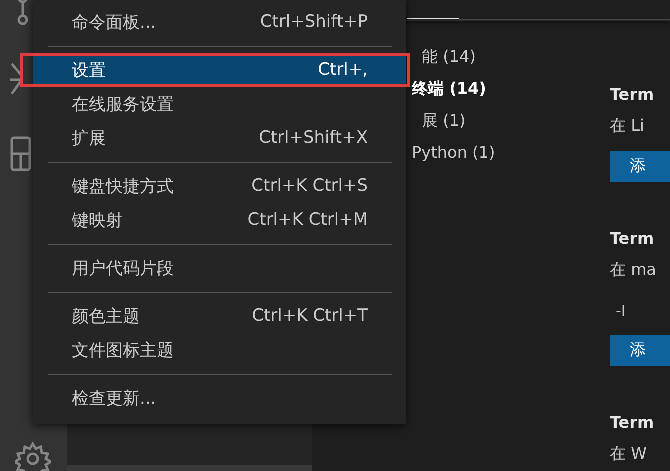 This screenshot has width=670, height=471. I want to click on menu-item-label: 键盘快捷方式, so click(123, 187).